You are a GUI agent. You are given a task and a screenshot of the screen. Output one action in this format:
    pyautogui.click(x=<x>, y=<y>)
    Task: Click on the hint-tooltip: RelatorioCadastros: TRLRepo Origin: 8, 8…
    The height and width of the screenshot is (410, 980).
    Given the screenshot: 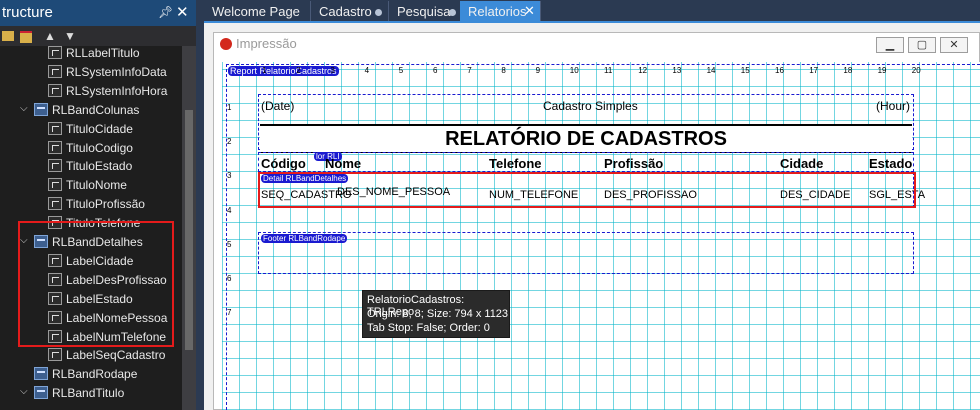 What is the action you would take?
    pyautogui.click(x=436, y=314)
    